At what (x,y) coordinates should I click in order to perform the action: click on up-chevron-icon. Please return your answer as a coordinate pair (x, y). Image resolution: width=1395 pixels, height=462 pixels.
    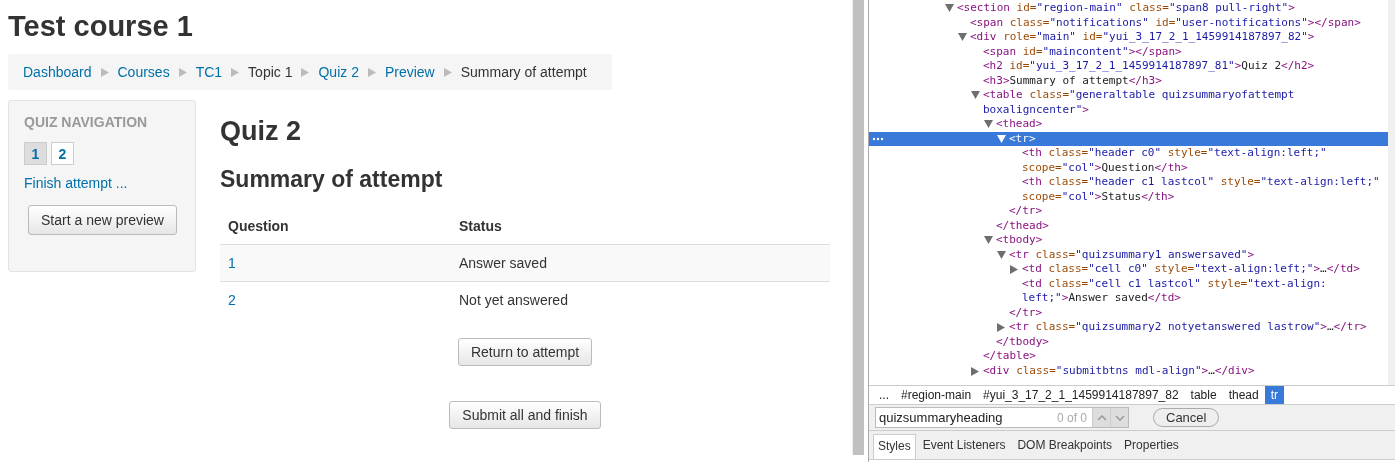
    Looking at the image, I should click on (1101, 417).